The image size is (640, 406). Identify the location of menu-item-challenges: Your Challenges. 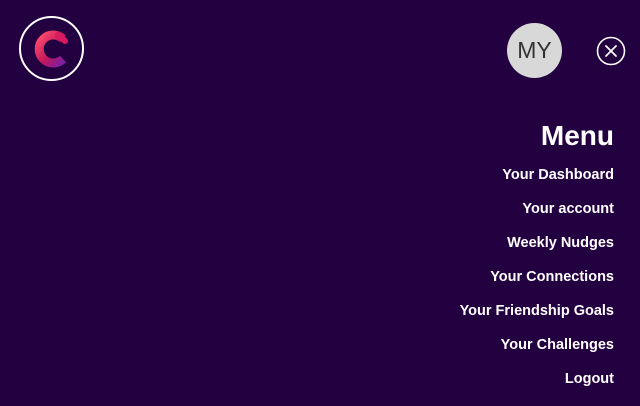
(537, 345).